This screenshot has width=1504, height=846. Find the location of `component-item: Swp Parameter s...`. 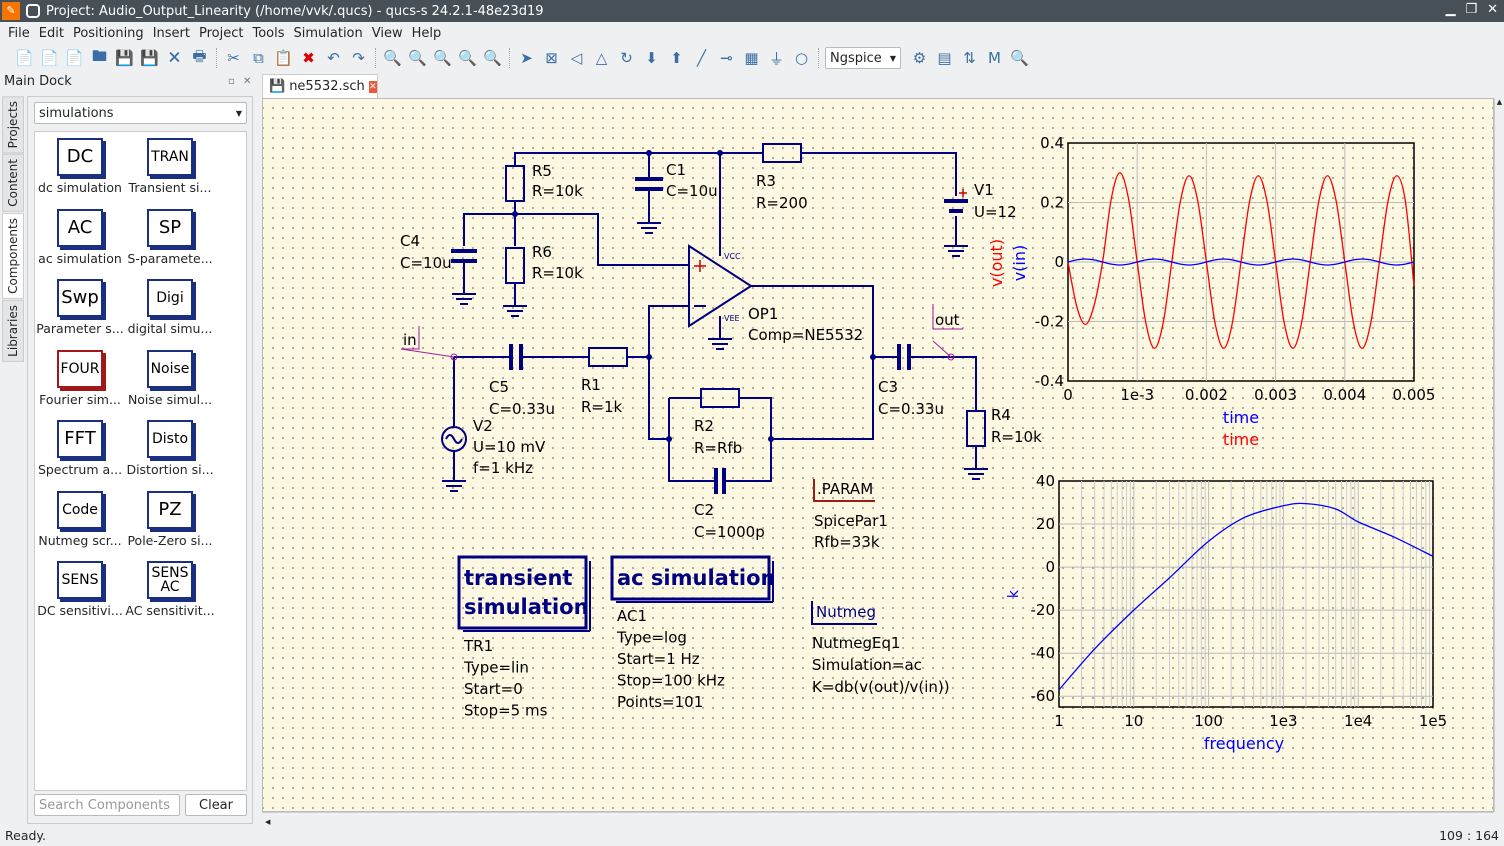

component-item: Swp Parameter s... is located at coordinates (80, 307).